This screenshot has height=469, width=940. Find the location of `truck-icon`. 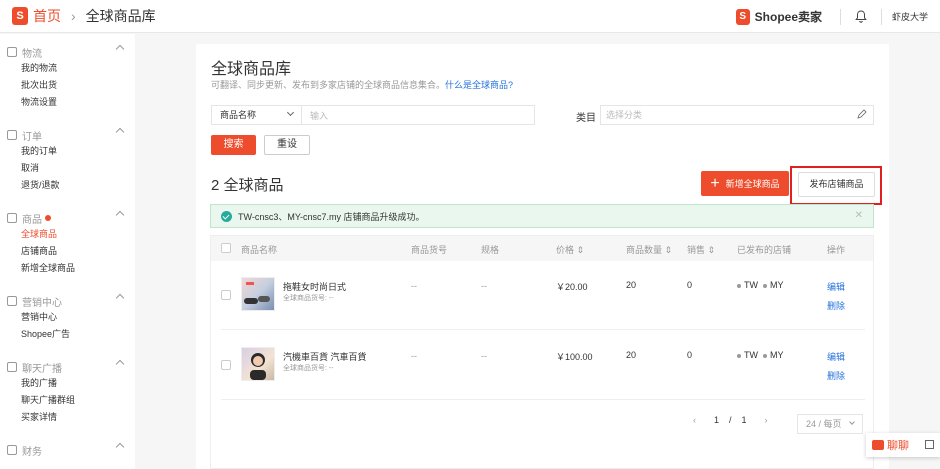

truck-icon is located at coordinates (12, 52).